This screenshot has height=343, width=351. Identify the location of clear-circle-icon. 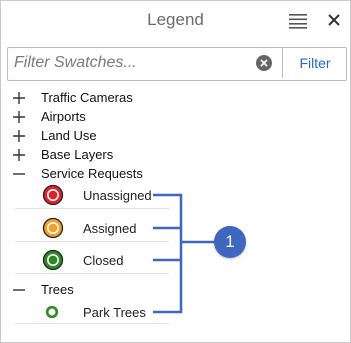
(264, 63).